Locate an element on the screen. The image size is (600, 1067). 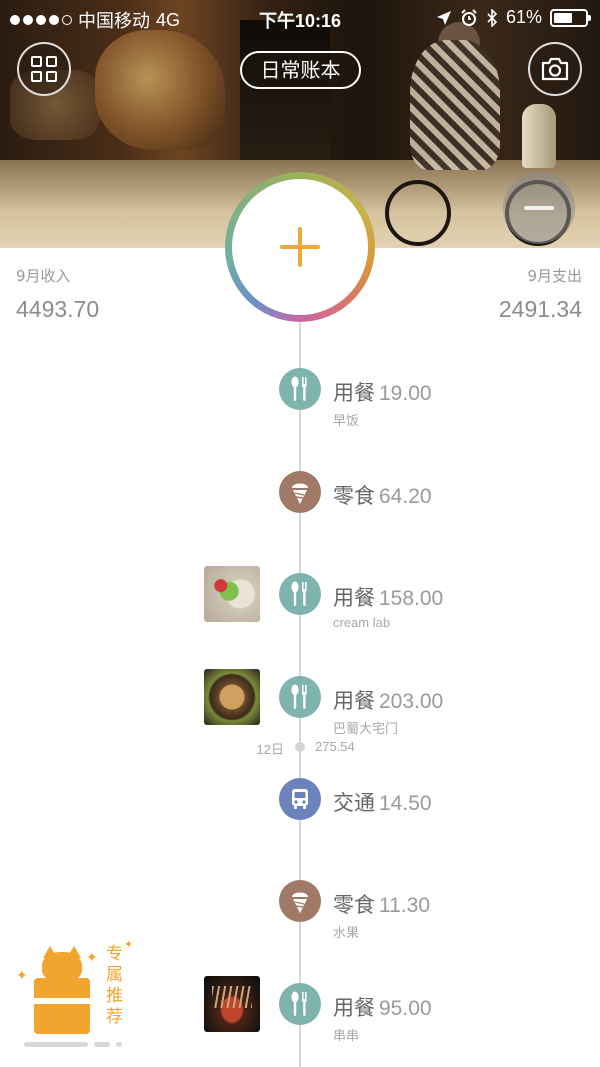
battery-percent: 61% is located at coordinates (523, 17).